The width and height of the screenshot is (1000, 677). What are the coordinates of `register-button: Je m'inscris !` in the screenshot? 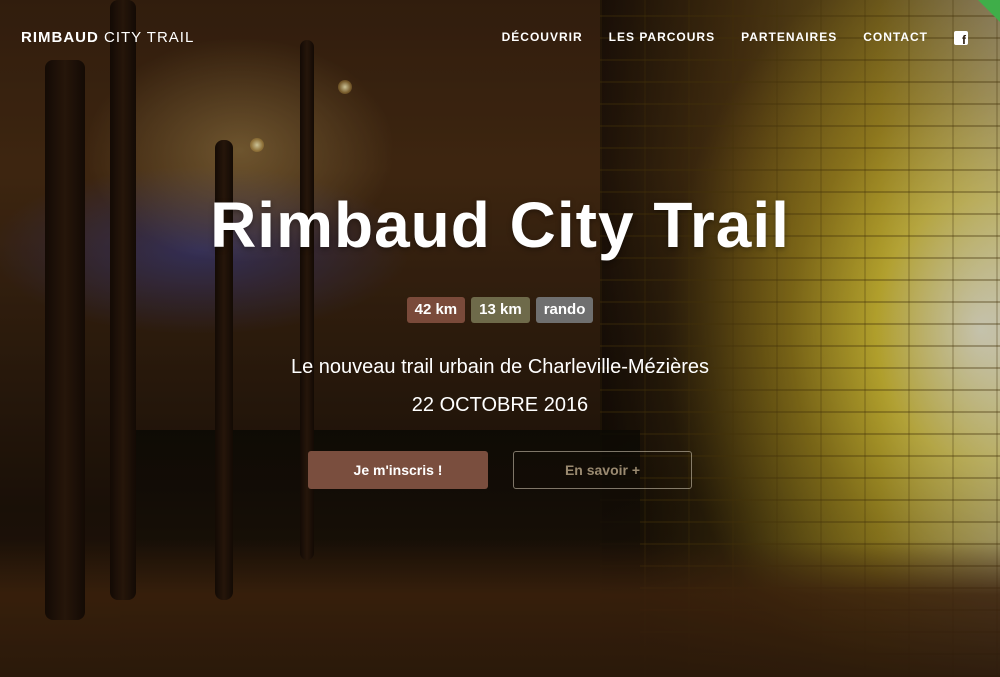 It's located at (398, 470).